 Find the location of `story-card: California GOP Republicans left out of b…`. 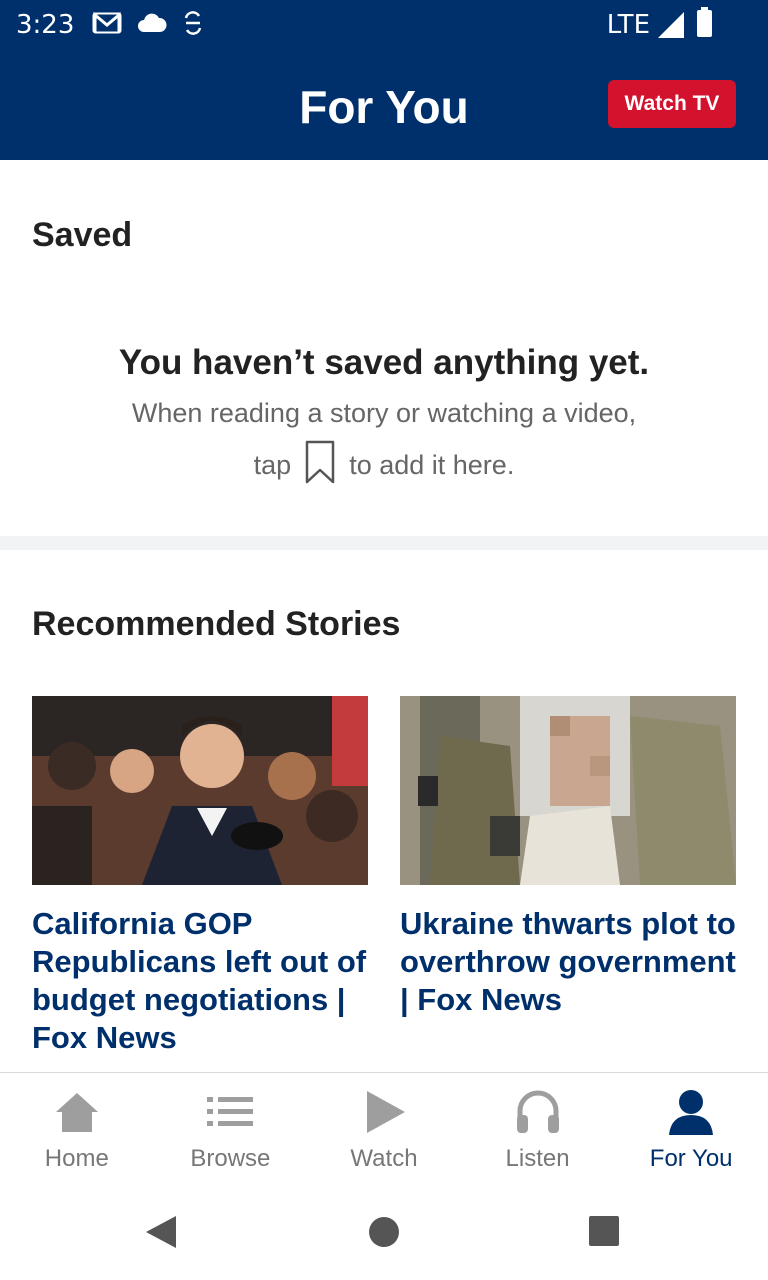

story-card: California GOP Republicans left out of b… is located at coordinates (200, 876).